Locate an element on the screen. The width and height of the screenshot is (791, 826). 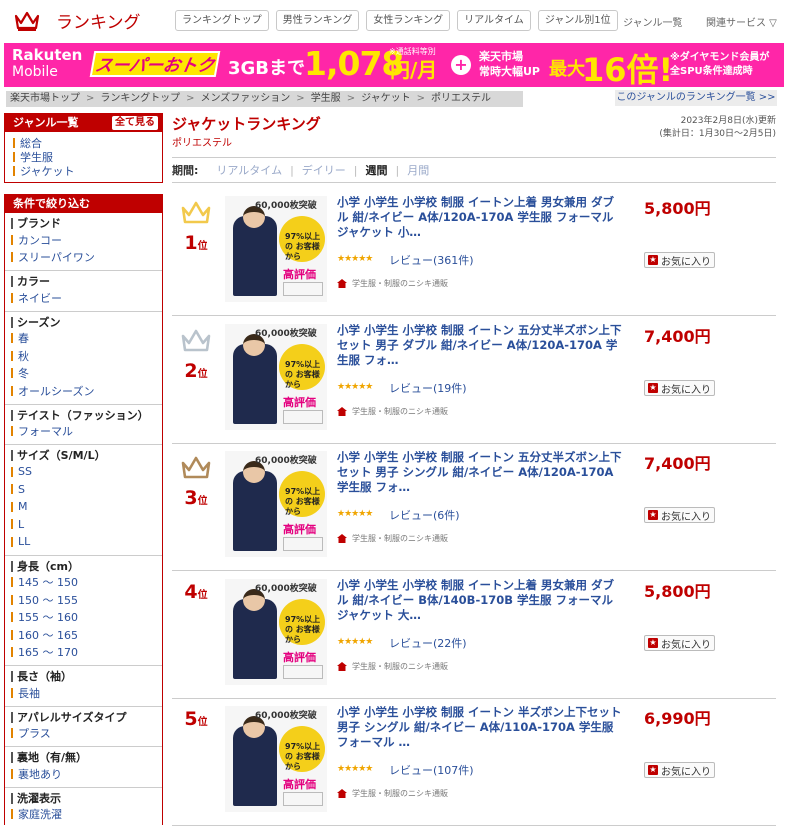
filter-option: ネイビー is located at coordinates (86, 298).